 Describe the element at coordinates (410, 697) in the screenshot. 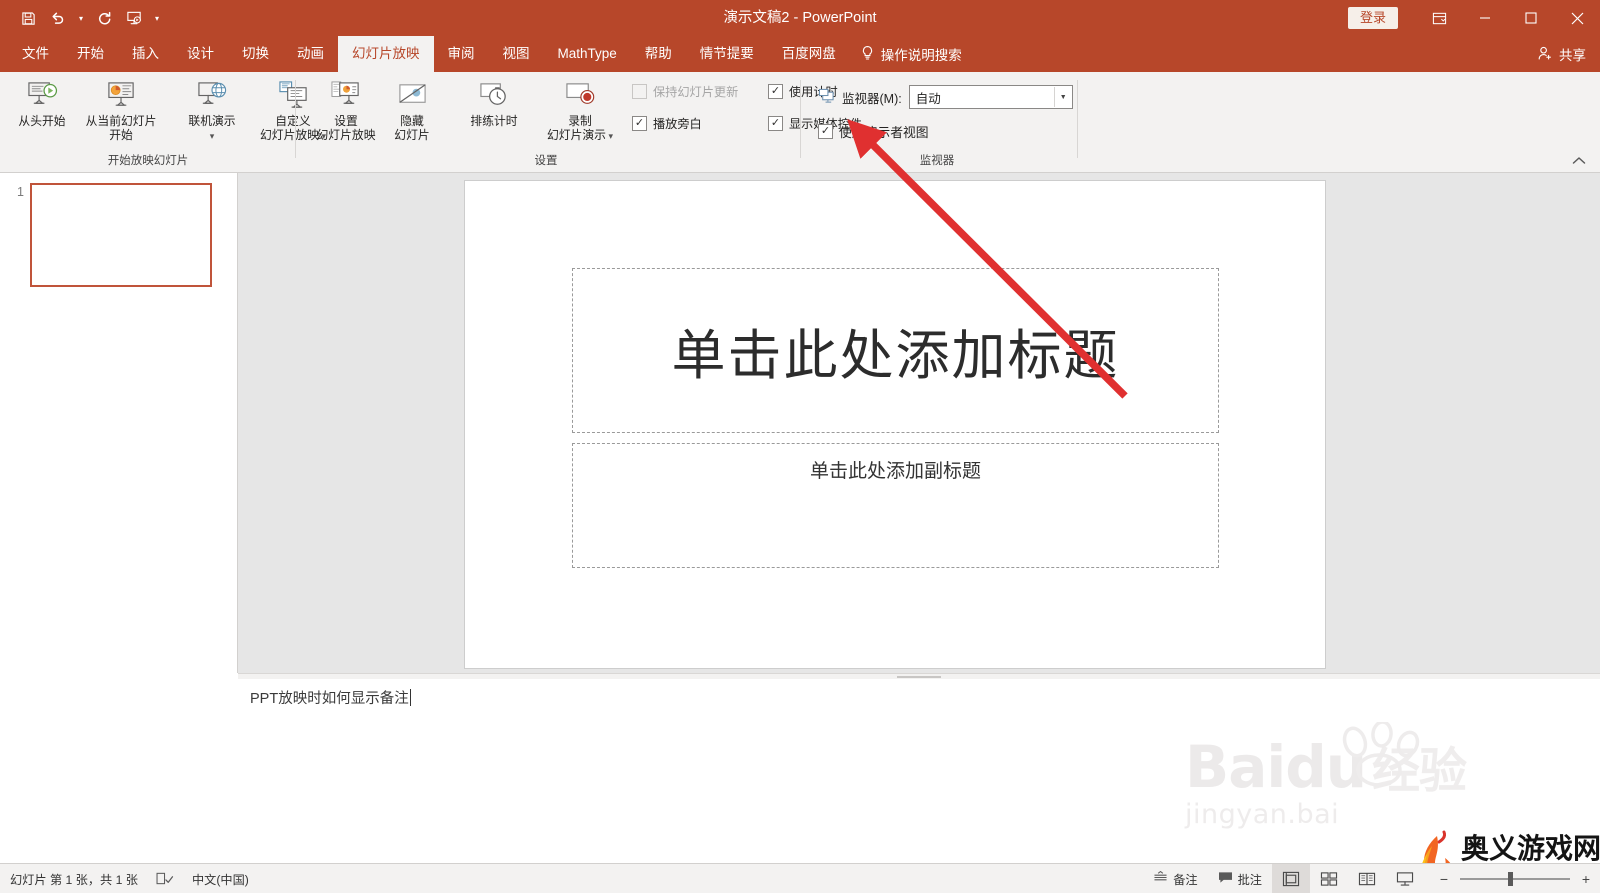

I see `text-caret` at that location.